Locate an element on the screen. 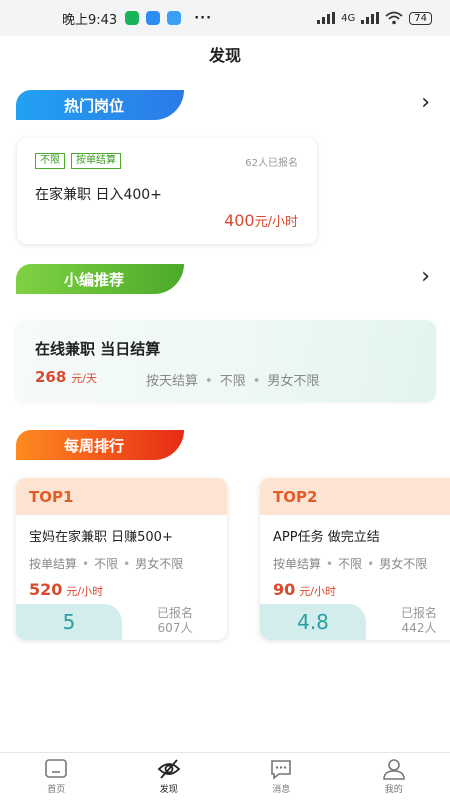  meta-settlement: 按天结算 is located at coordinates (172, 381).